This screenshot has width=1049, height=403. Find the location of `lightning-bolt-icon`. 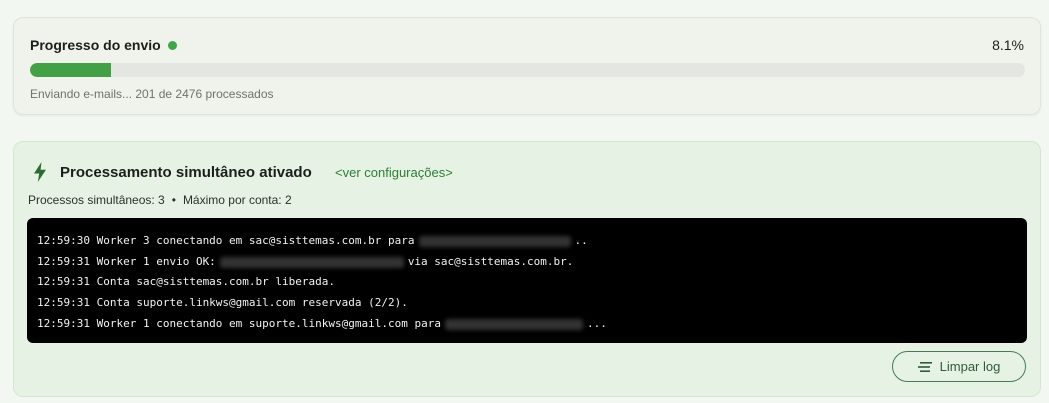

lightning-bolt-icon is located at coordinates (40, 172).